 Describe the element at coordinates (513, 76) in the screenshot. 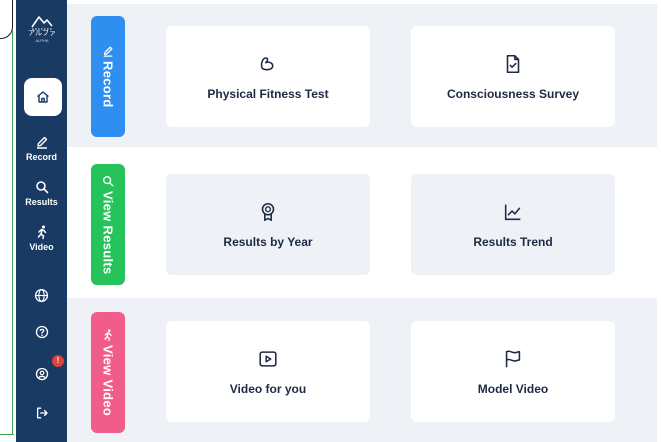

I see `card-consciousness-survey: Consciousness Survey` at that location.